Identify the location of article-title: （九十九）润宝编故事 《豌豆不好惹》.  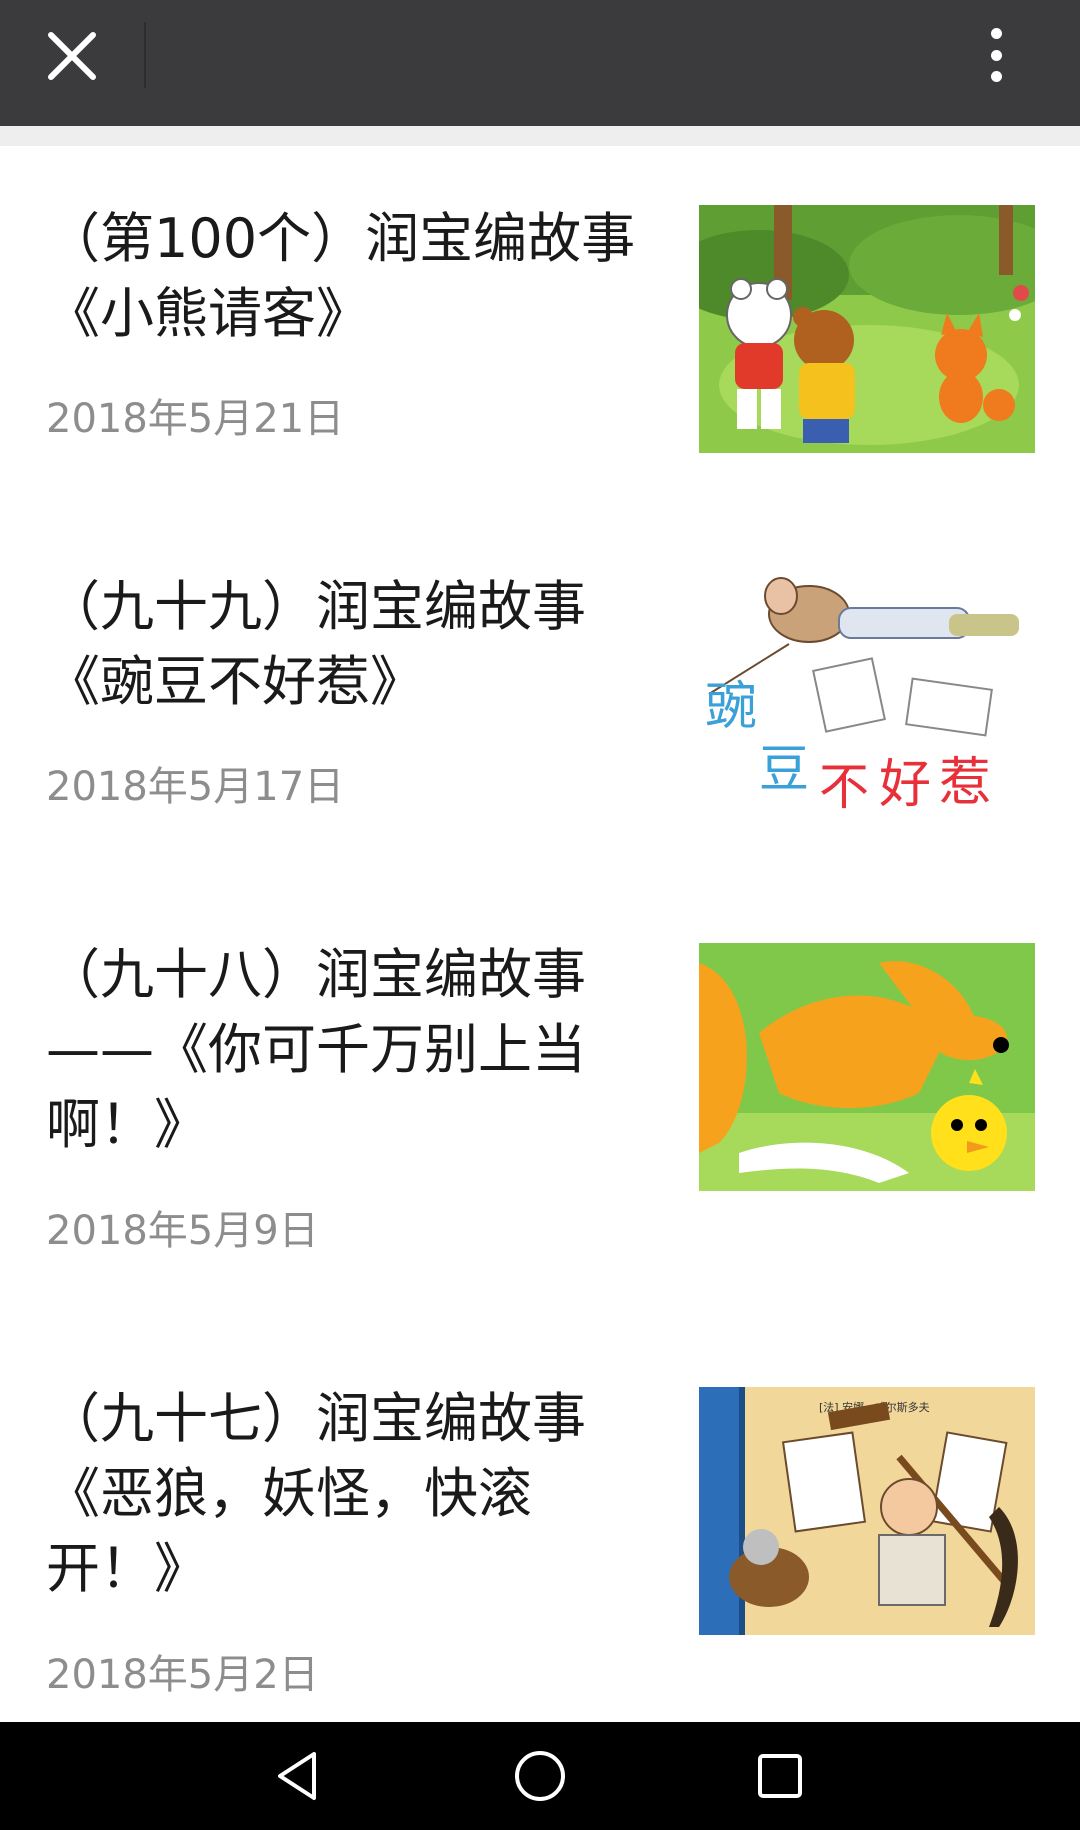
(316, 644).